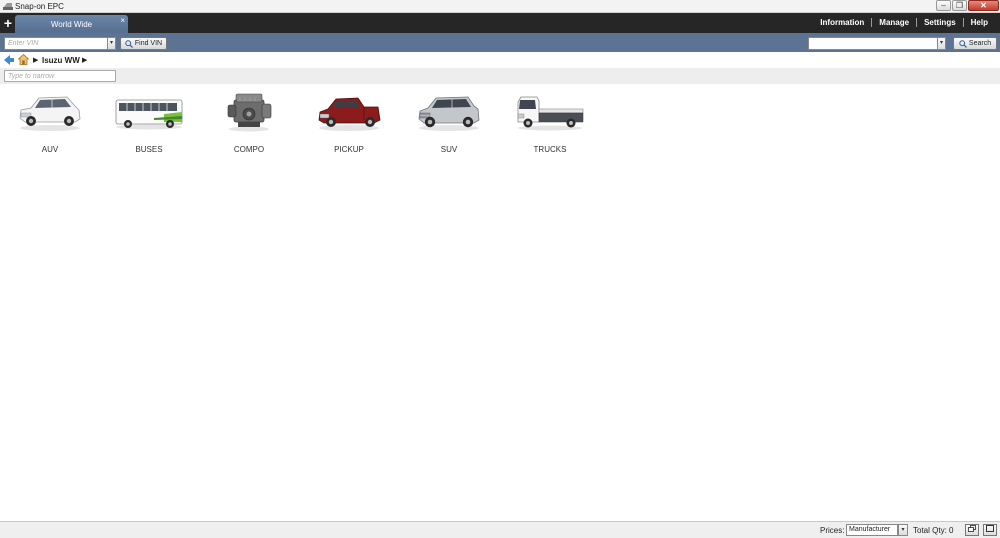  I want to click on pickup-truck-icon, so click(349, 114).